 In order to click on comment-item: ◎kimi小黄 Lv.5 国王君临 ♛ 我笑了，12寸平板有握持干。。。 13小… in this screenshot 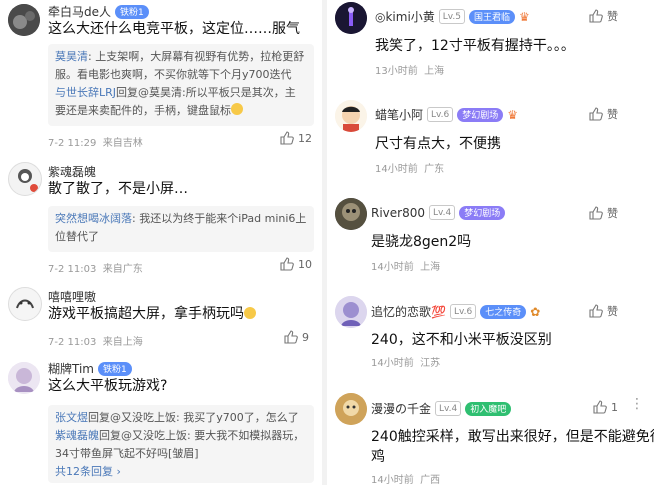, I will do `click(490, 46)`.